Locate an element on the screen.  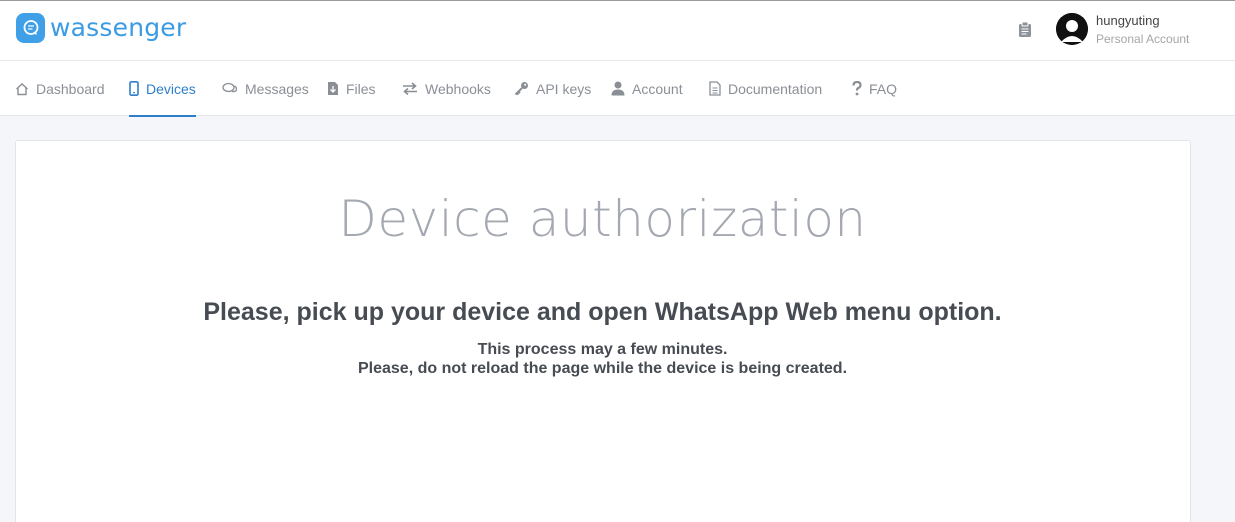
nav-item-label: Devices is located at coordinates (171, 88).